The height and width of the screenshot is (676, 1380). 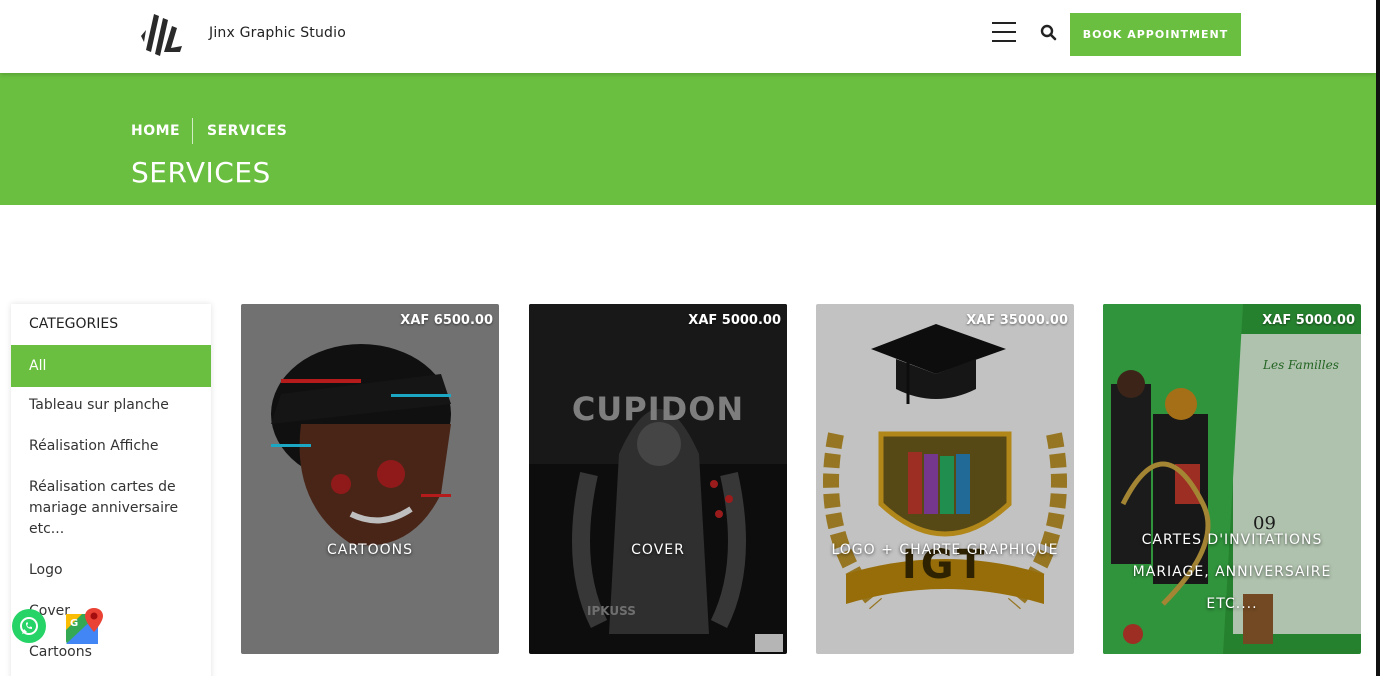 I want to click on service-card-logo: IGT XAF 35000.00 LOGO + CHARTE GRAPHIQUE, so click(x=945, y=479).